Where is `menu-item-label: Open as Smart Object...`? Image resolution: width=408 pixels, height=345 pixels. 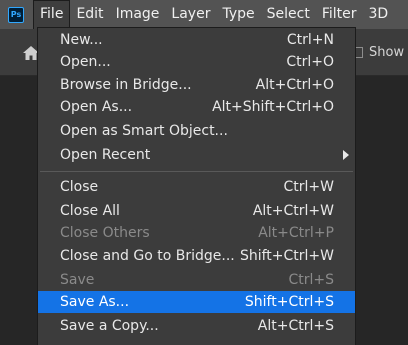 menu-item-label: Open as Smart Object... is located at coordinates (144, 131).